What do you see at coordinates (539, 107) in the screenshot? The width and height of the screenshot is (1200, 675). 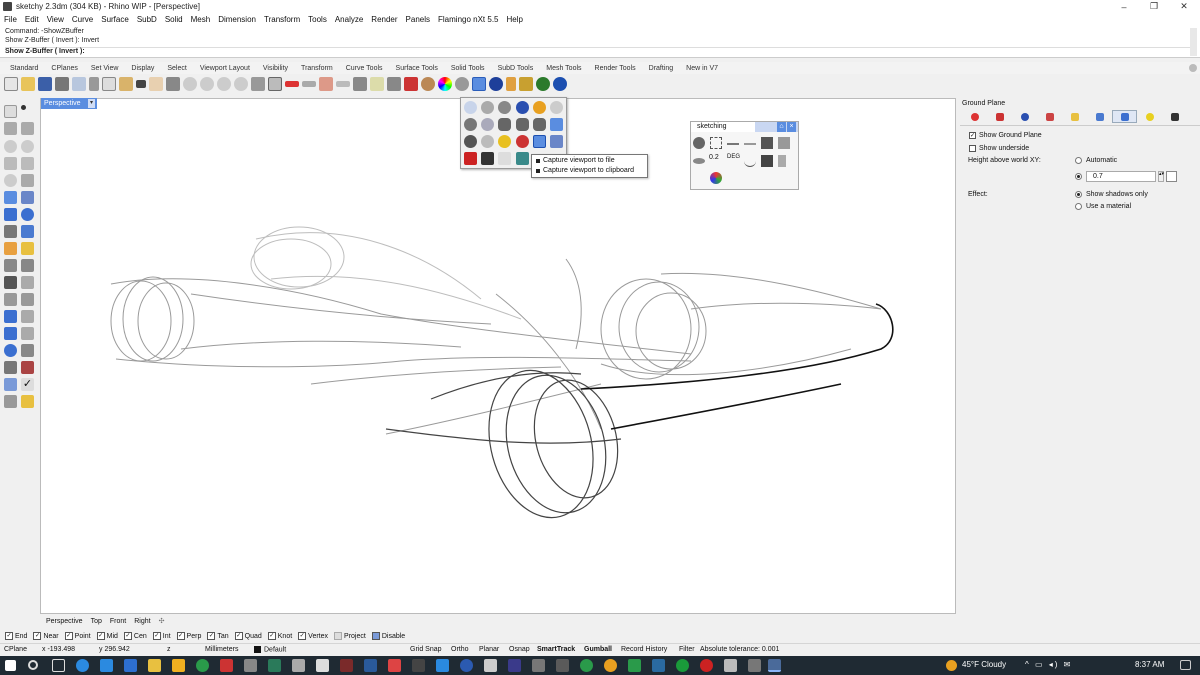 I see `xray-mode-icon` at bounding box center [539, 107].